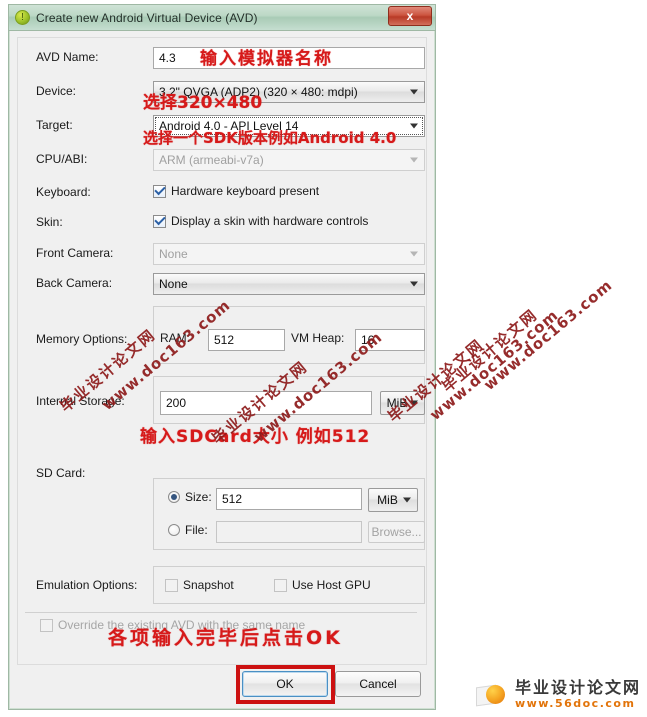  What do you see at coordinates (289, 284) in the screenshot?
I see `back-camera-select: None` at bounding box center [289, 284].